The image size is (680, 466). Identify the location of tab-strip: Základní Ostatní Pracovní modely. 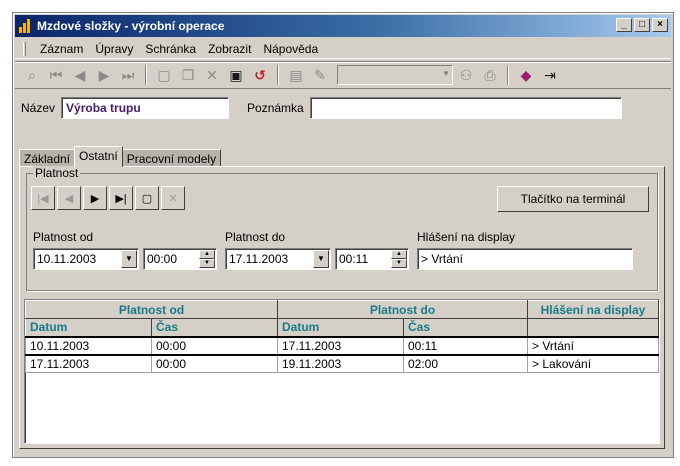
(120, 156).